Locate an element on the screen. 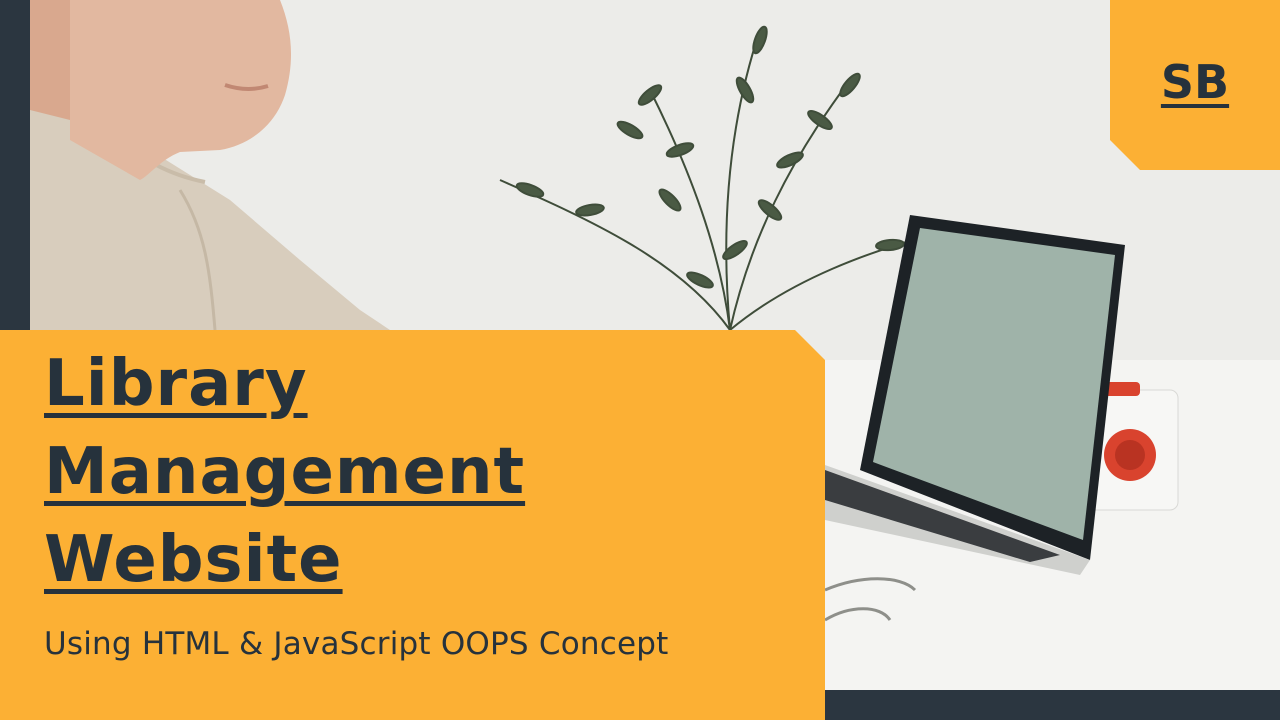  page-title: Library Management Website is located at coordinates (284, 472).